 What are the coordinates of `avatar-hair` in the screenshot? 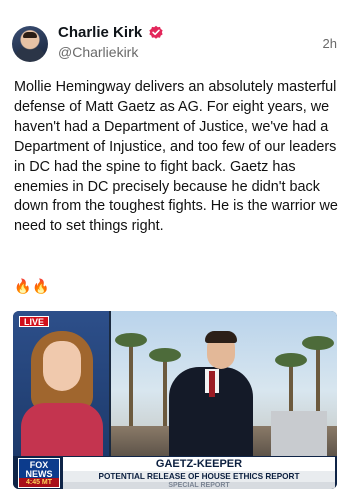 It's located at (30, 35).